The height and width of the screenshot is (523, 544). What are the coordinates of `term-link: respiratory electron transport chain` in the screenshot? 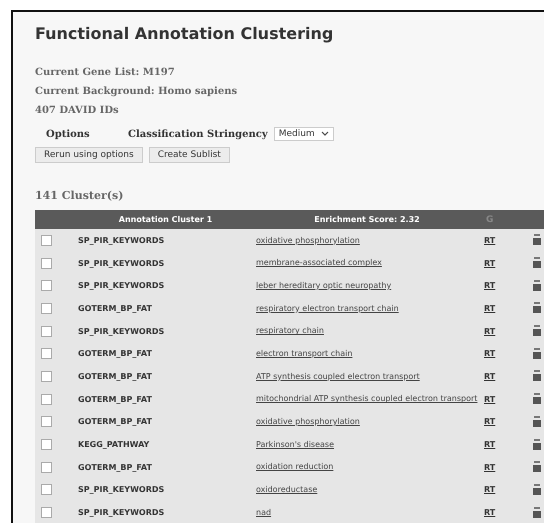 It's located at (327, 309).